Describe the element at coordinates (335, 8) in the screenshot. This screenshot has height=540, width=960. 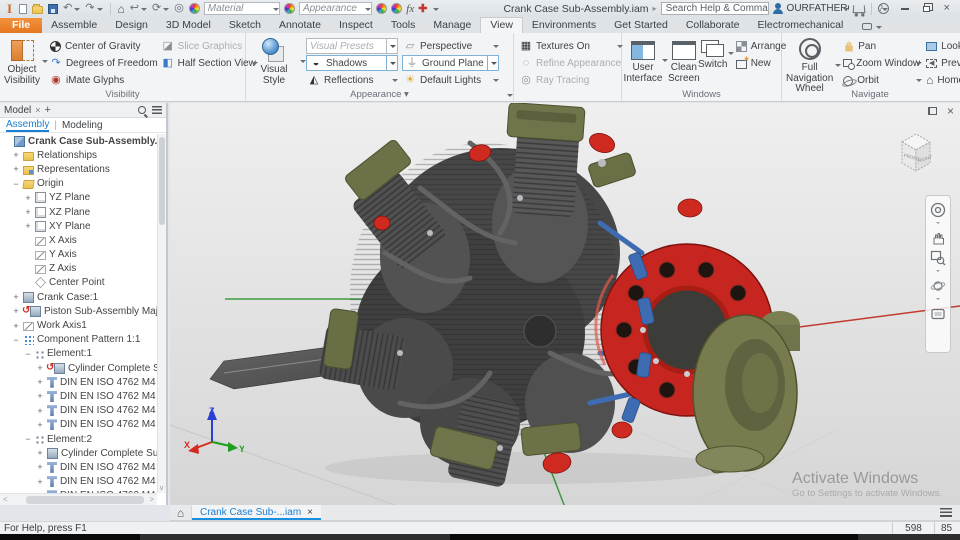
I see `appearance-dropdown: Appearance` at that location.